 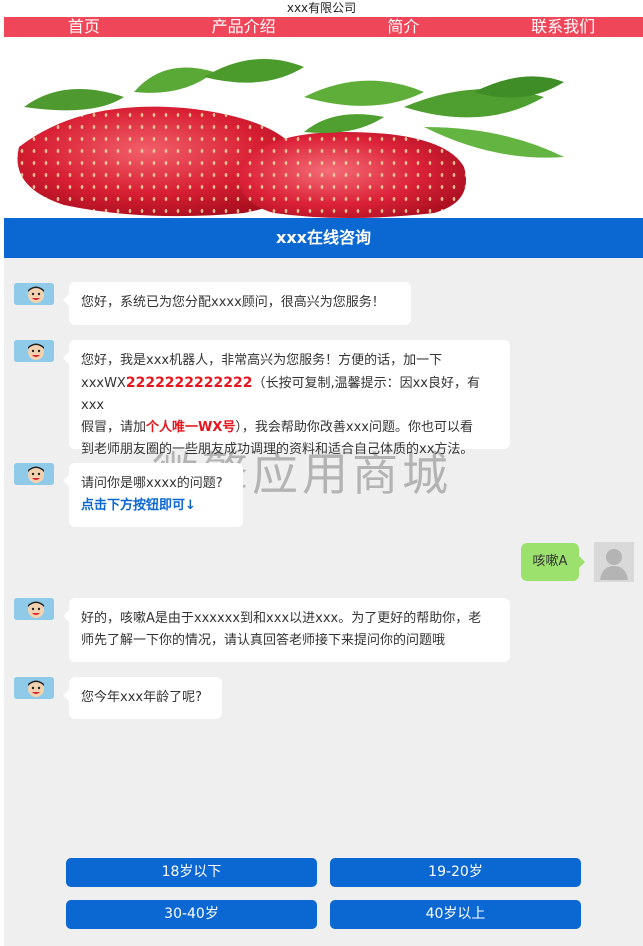 What do you see at coordinates (321, 8) in the screenshot?
I see `company-name: xxx有限公司` at bounding box center [321, 8].